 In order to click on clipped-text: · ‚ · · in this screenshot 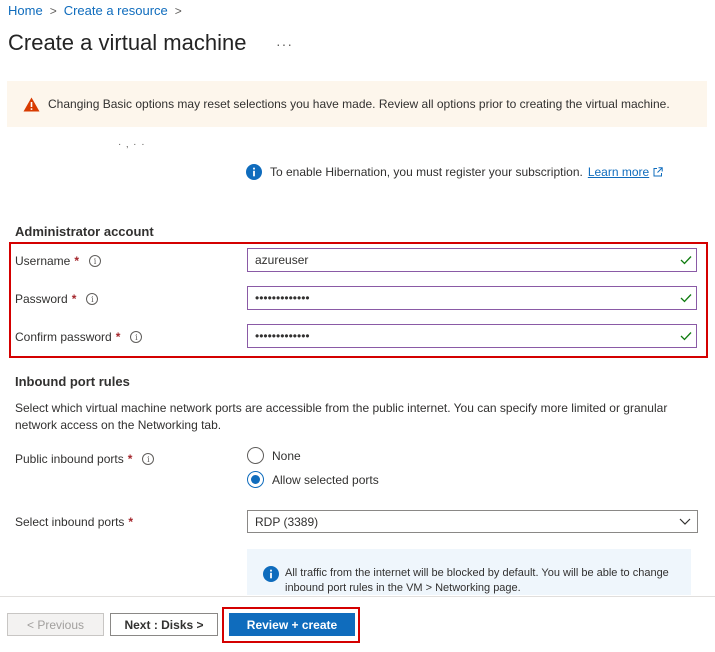, I will do `click(132, 144)`.